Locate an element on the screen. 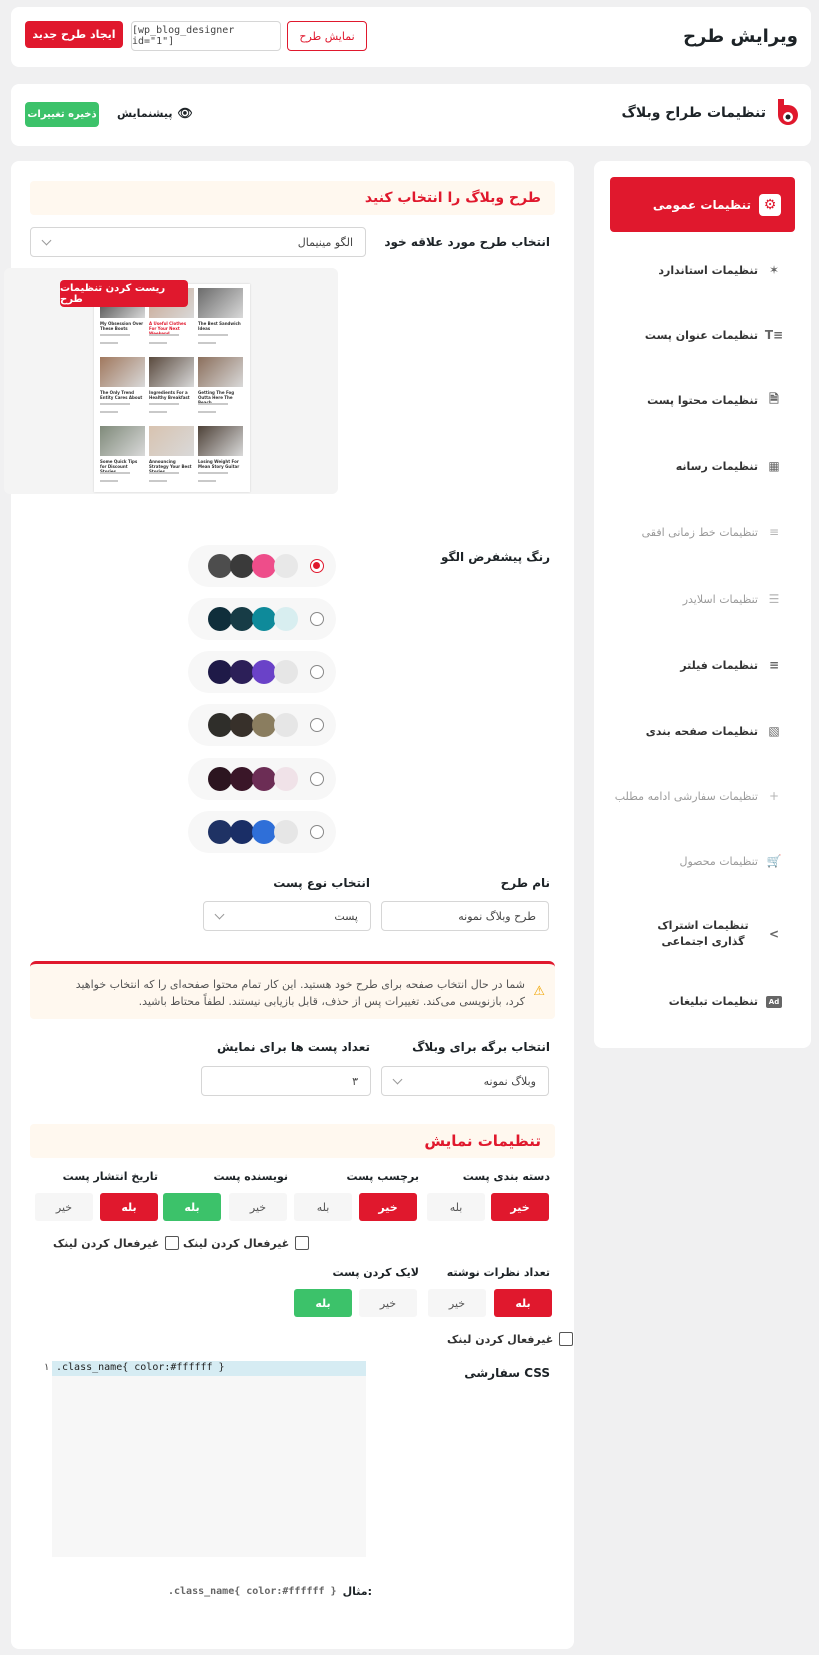  sidebar-item-product: 🛒 تنظیمات محصول is located at coordinates (692, 861).